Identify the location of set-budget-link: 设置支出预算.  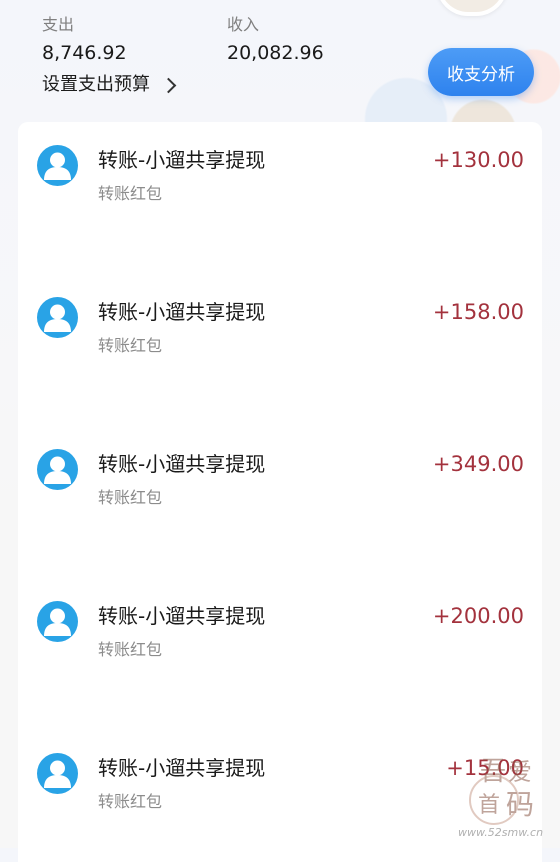
(109, 85).